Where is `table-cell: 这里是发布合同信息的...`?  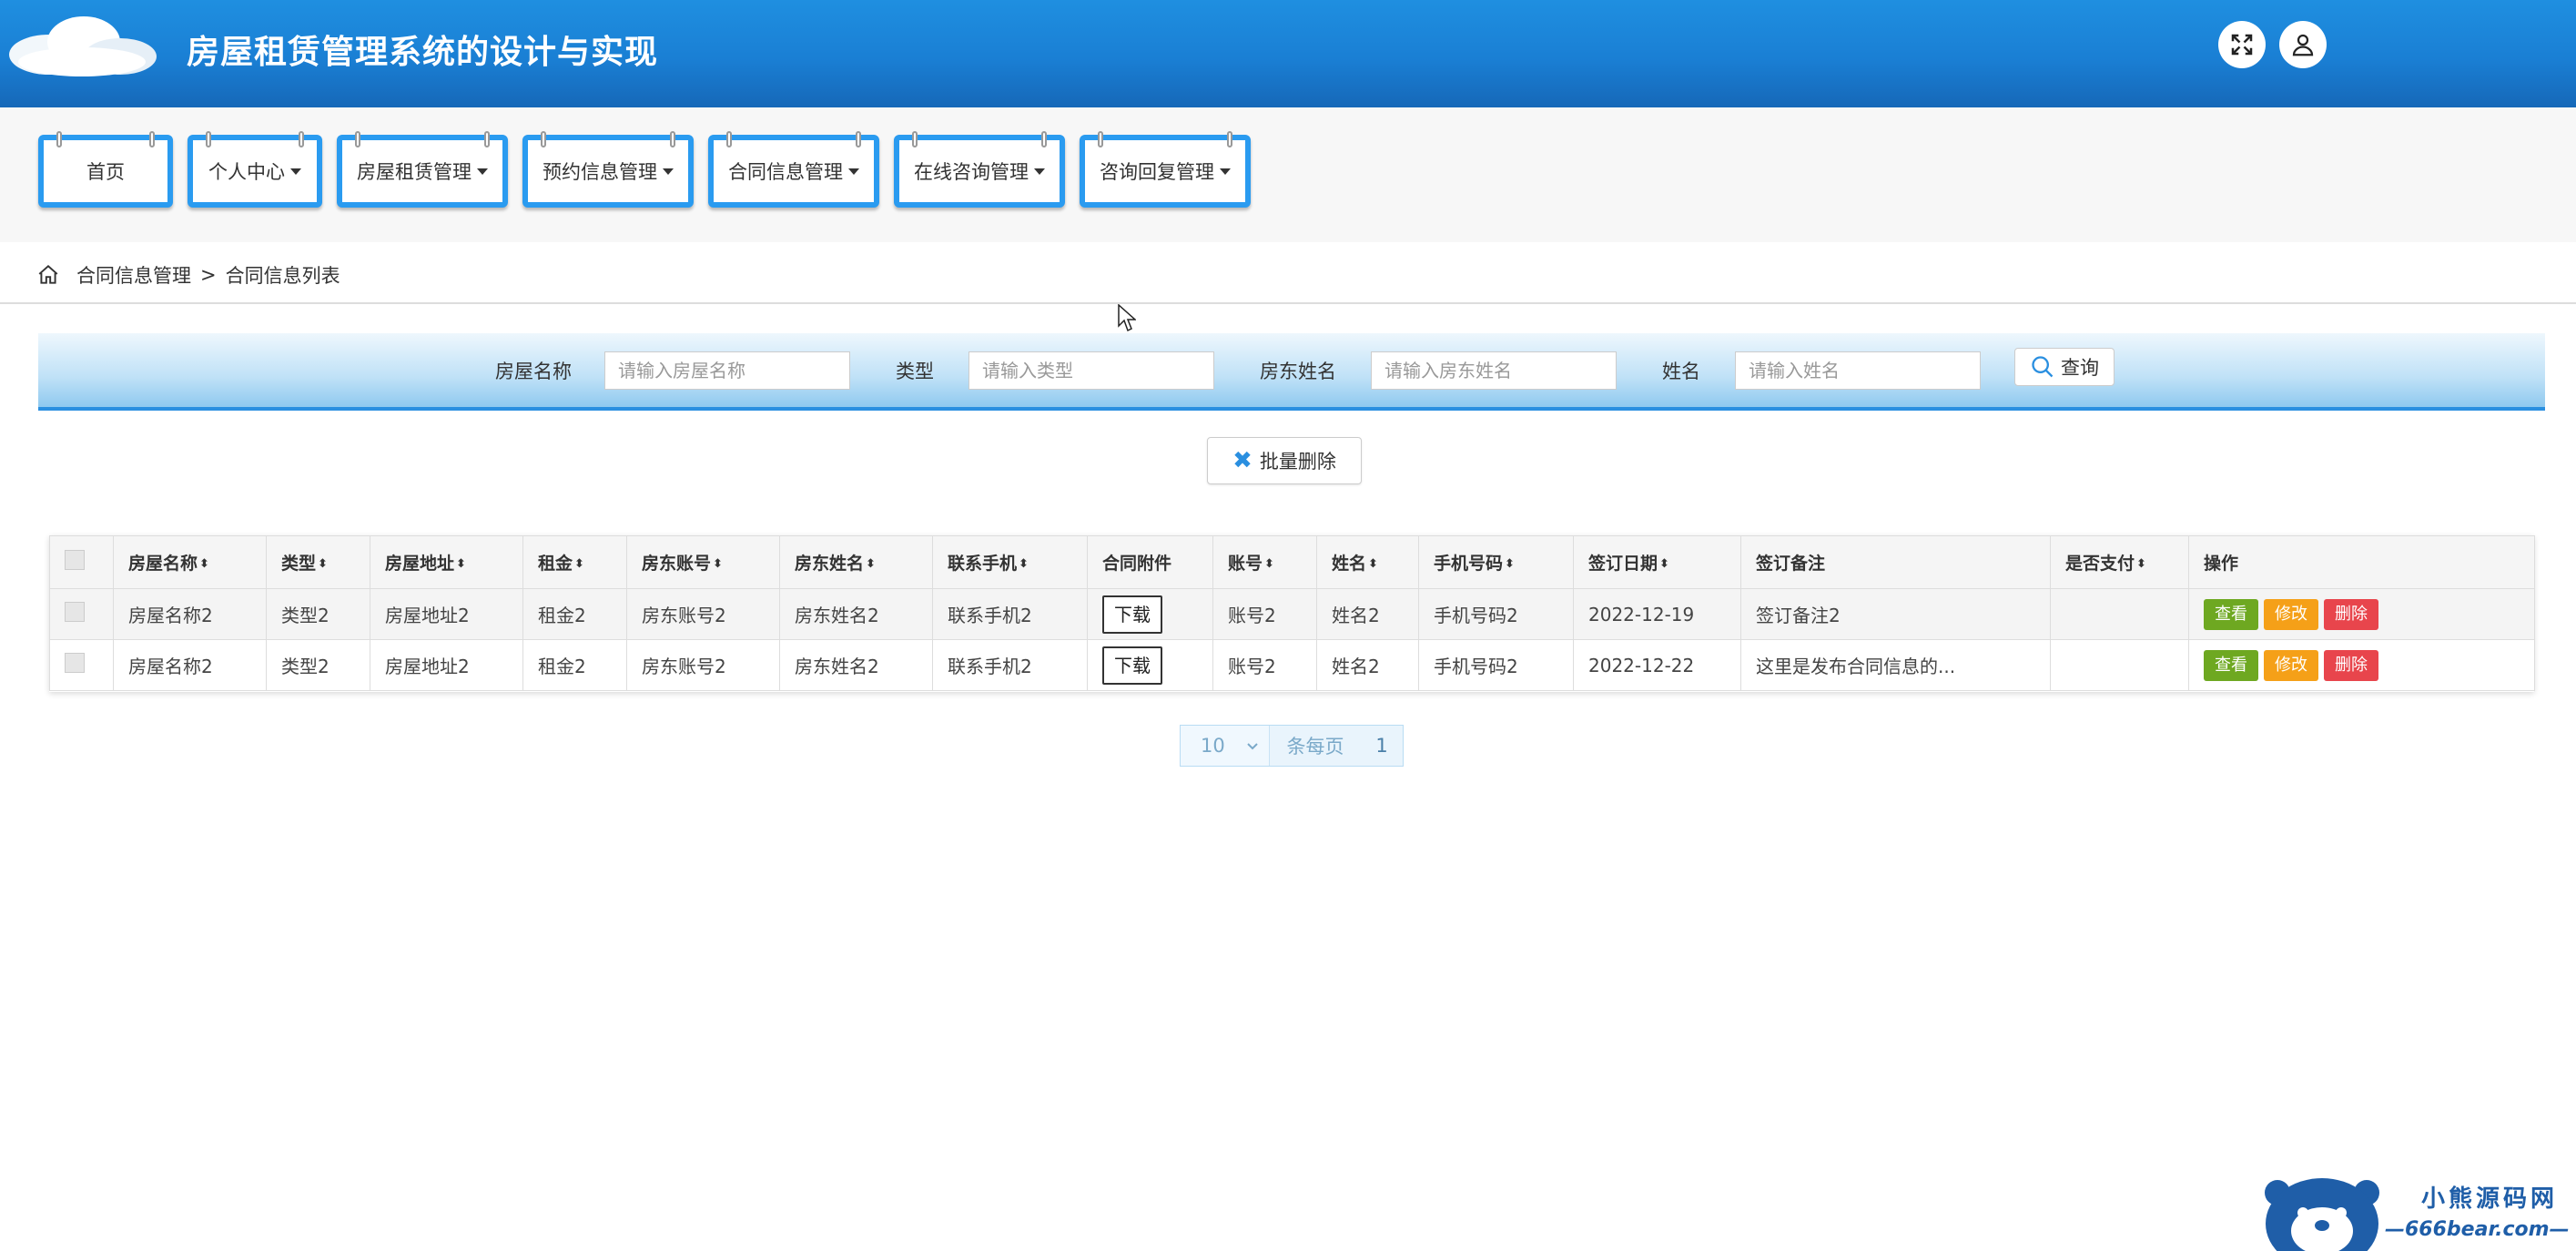 table-cell: 这里是发布合同信息的... is located at coordinates (1896, 665).